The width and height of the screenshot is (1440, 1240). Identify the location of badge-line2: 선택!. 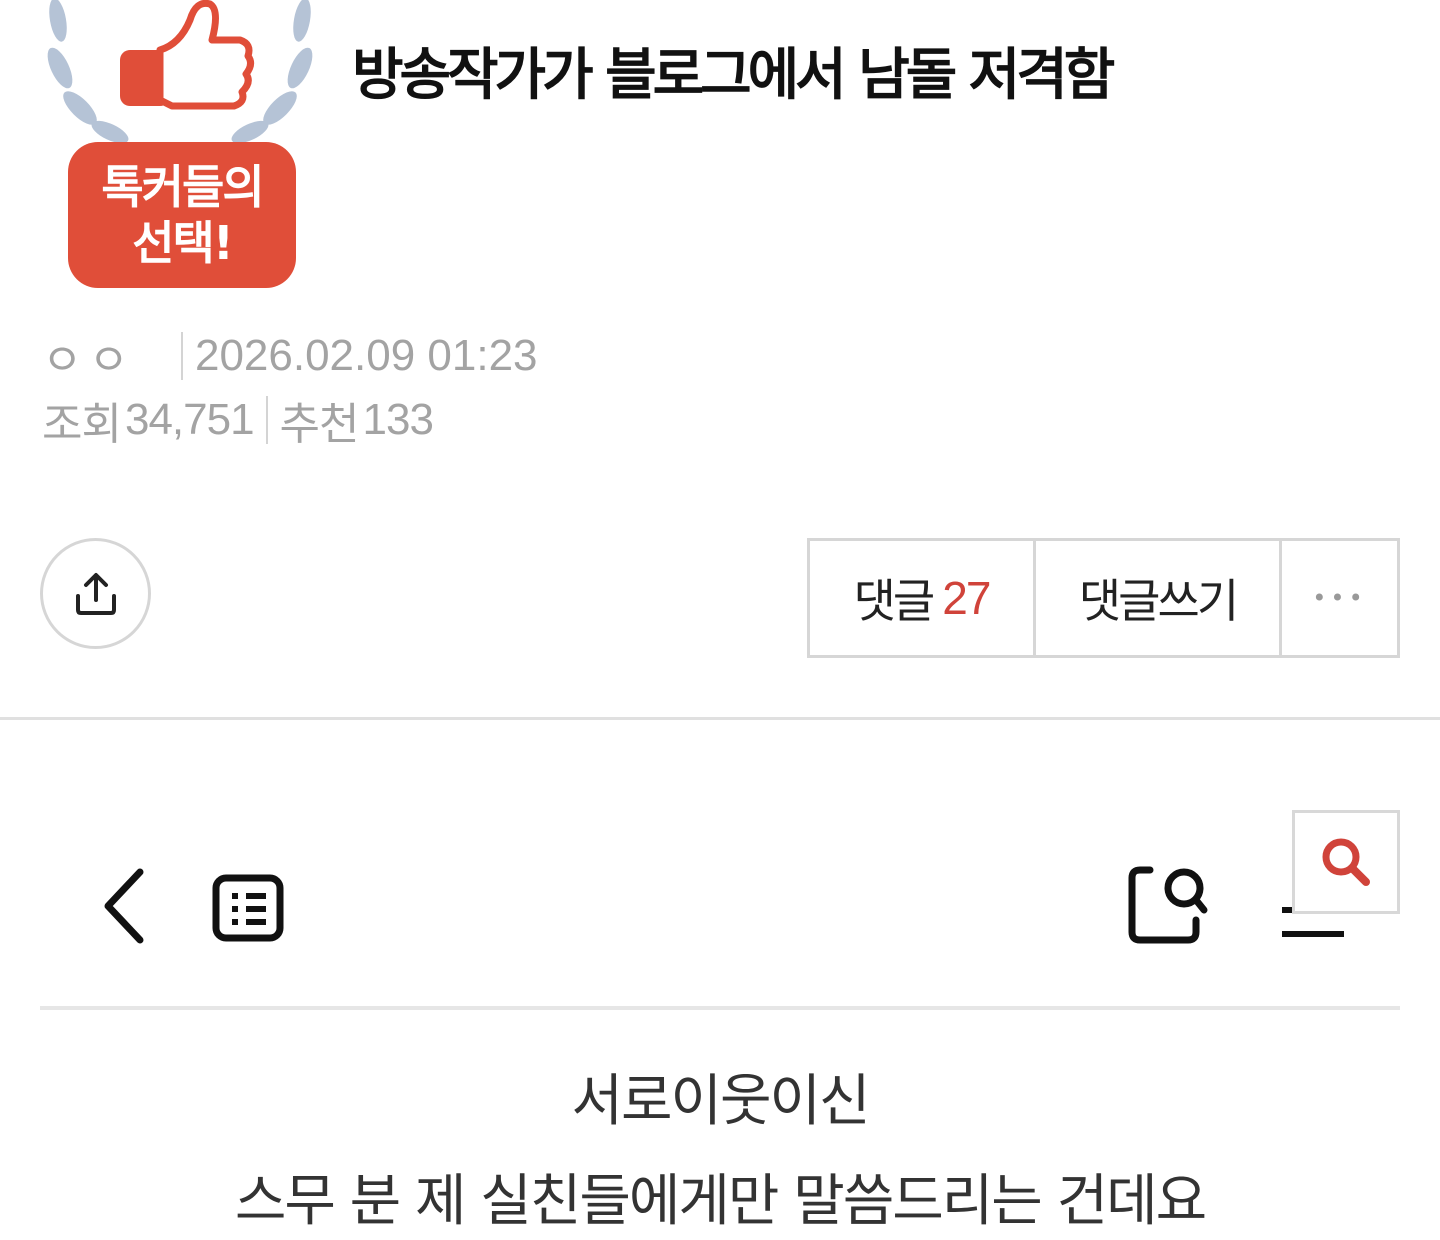
(183, 243).